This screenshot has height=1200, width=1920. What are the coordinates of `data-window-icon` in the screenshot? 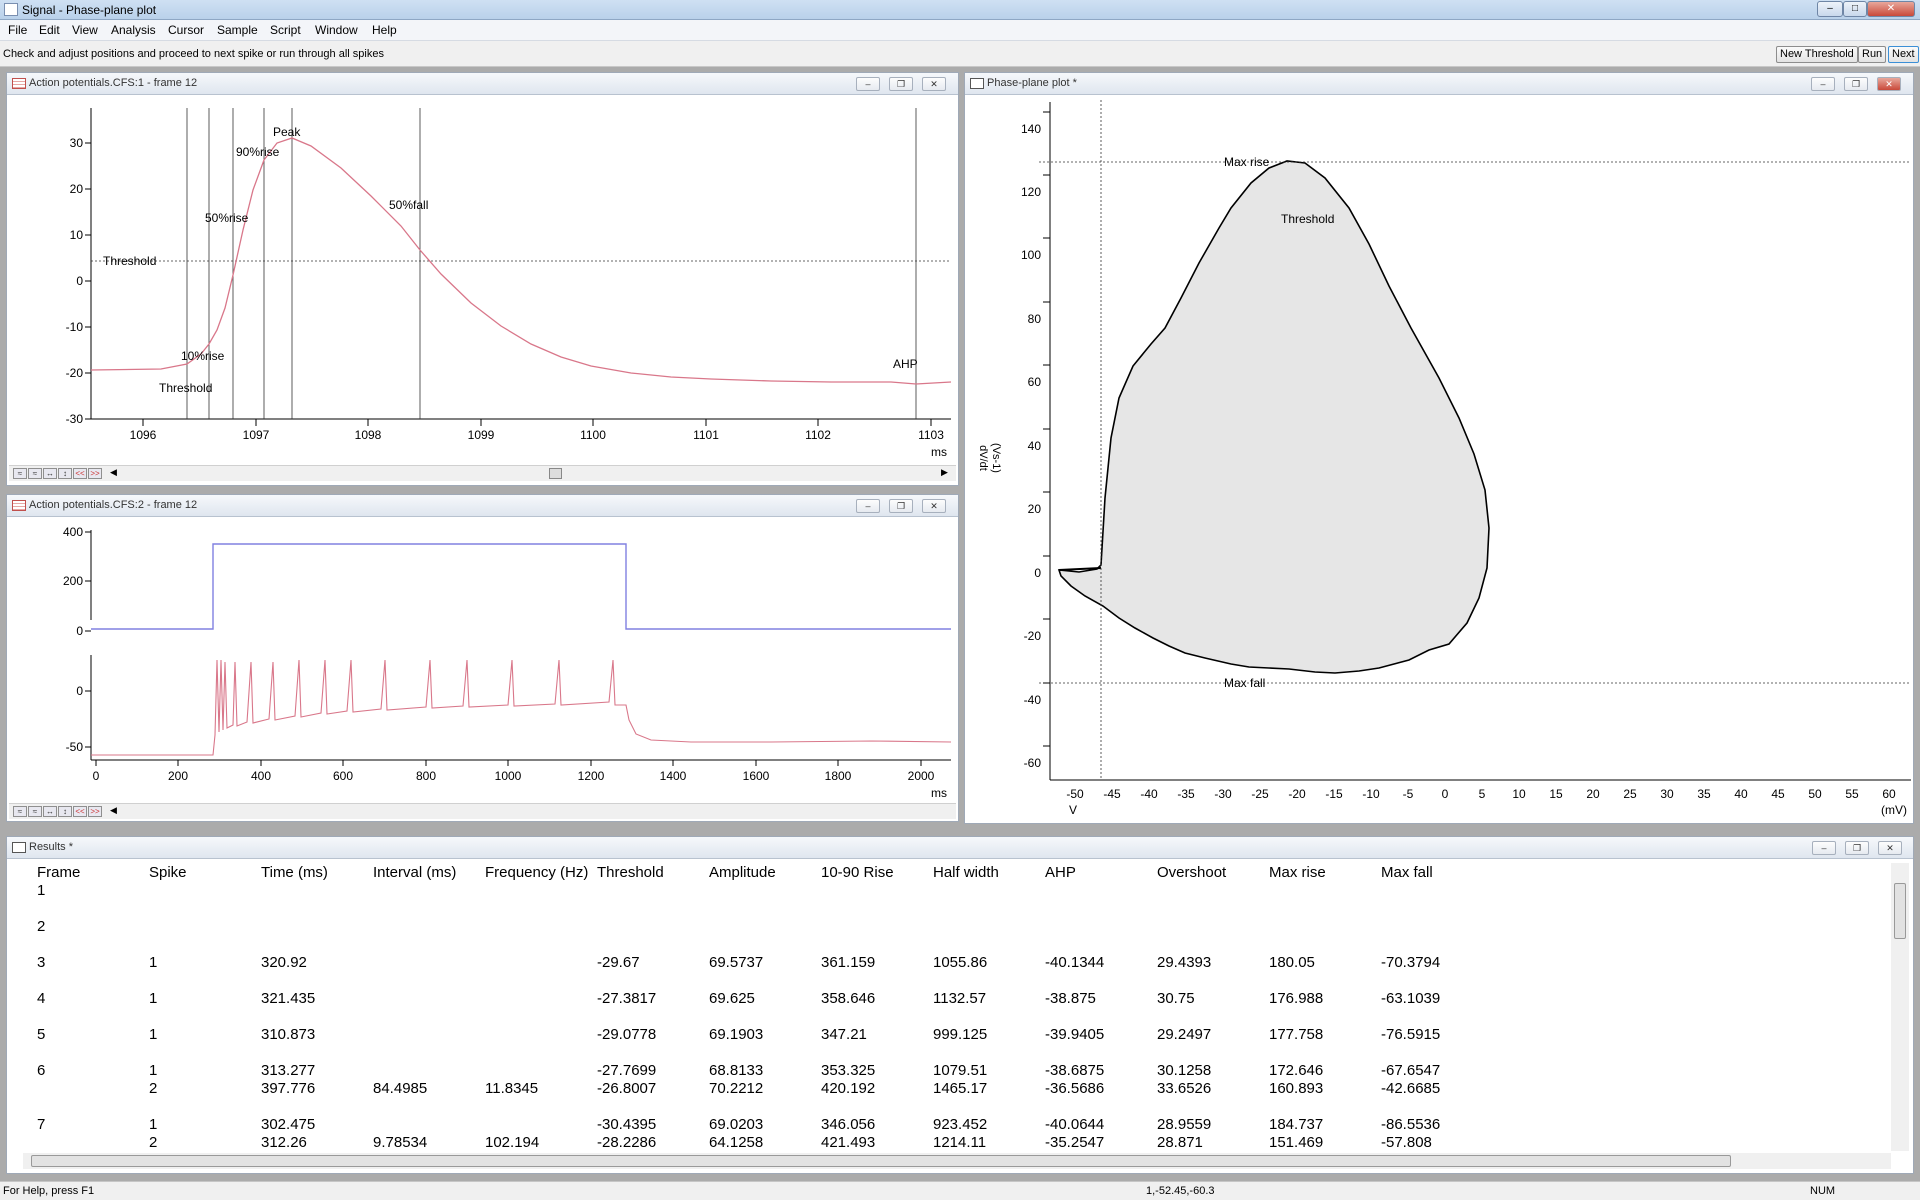 It's located at (19, 83).